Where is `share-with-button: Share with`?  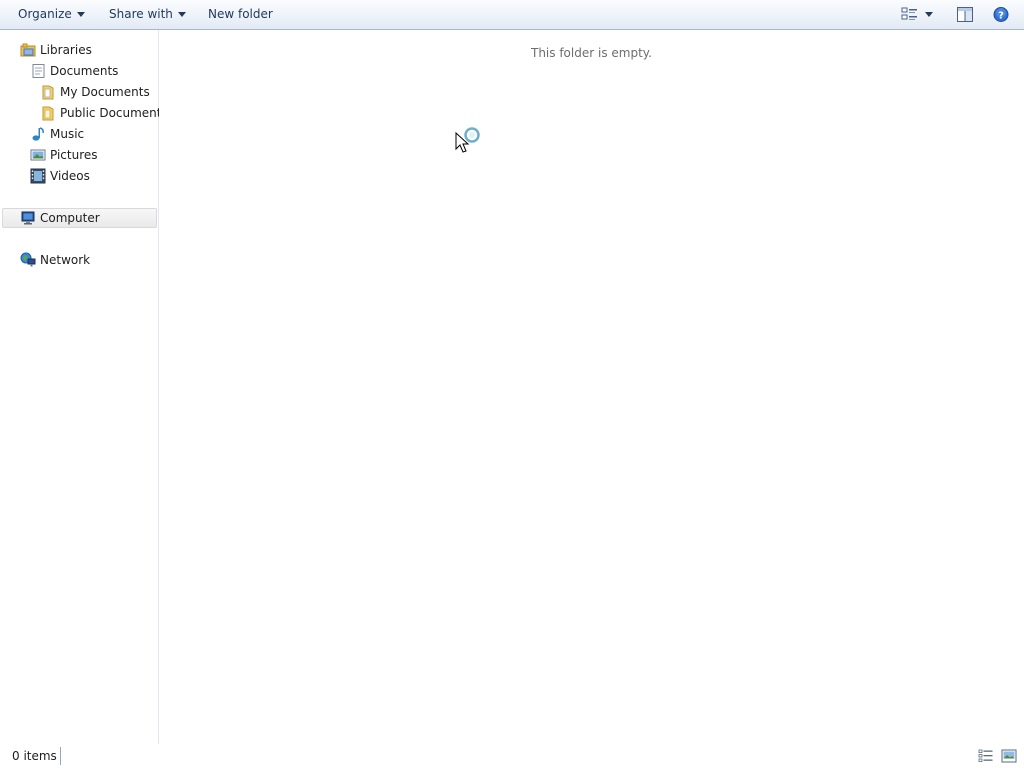 share-with-button: Share with is located at coordinates (147, 14).